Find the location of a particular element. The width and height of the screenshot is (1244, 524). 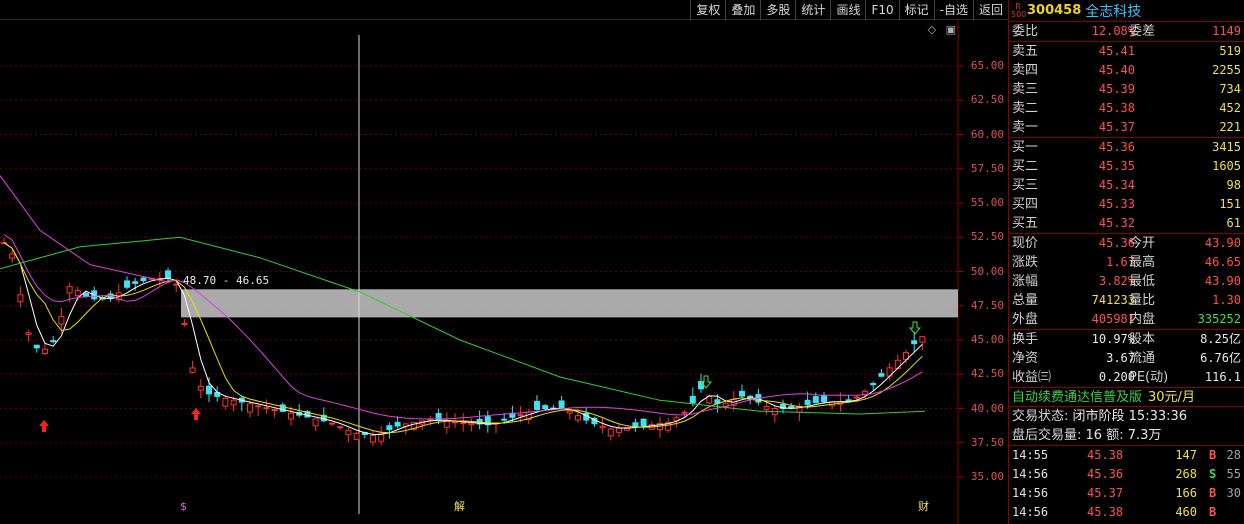

stat-label: 量比 is located at coordinates (1142, 300).